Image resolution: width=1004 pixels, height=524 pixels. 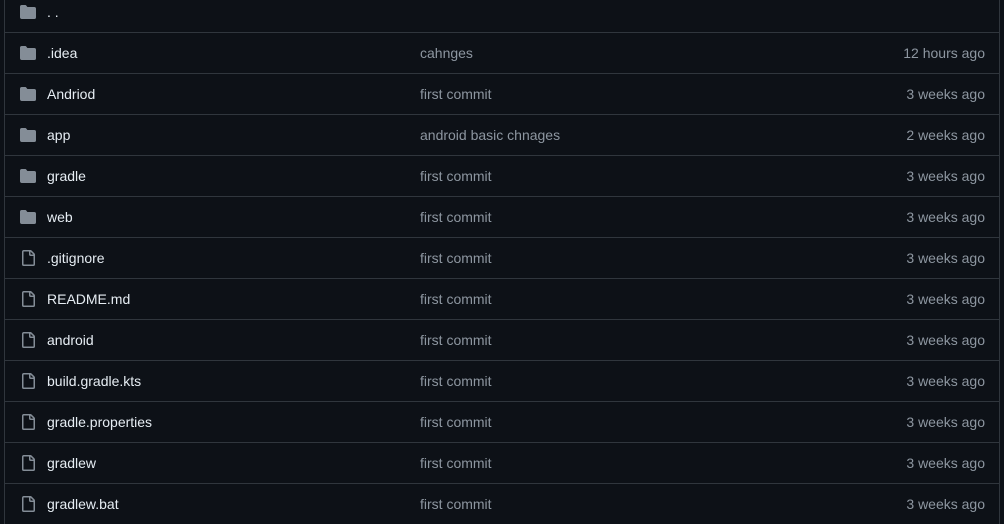 What do you see at coordinates (502, 52) in the screenshot?
I see `file-row: .idea cahnges 12 hours ago` at bounding box center [502, 52].